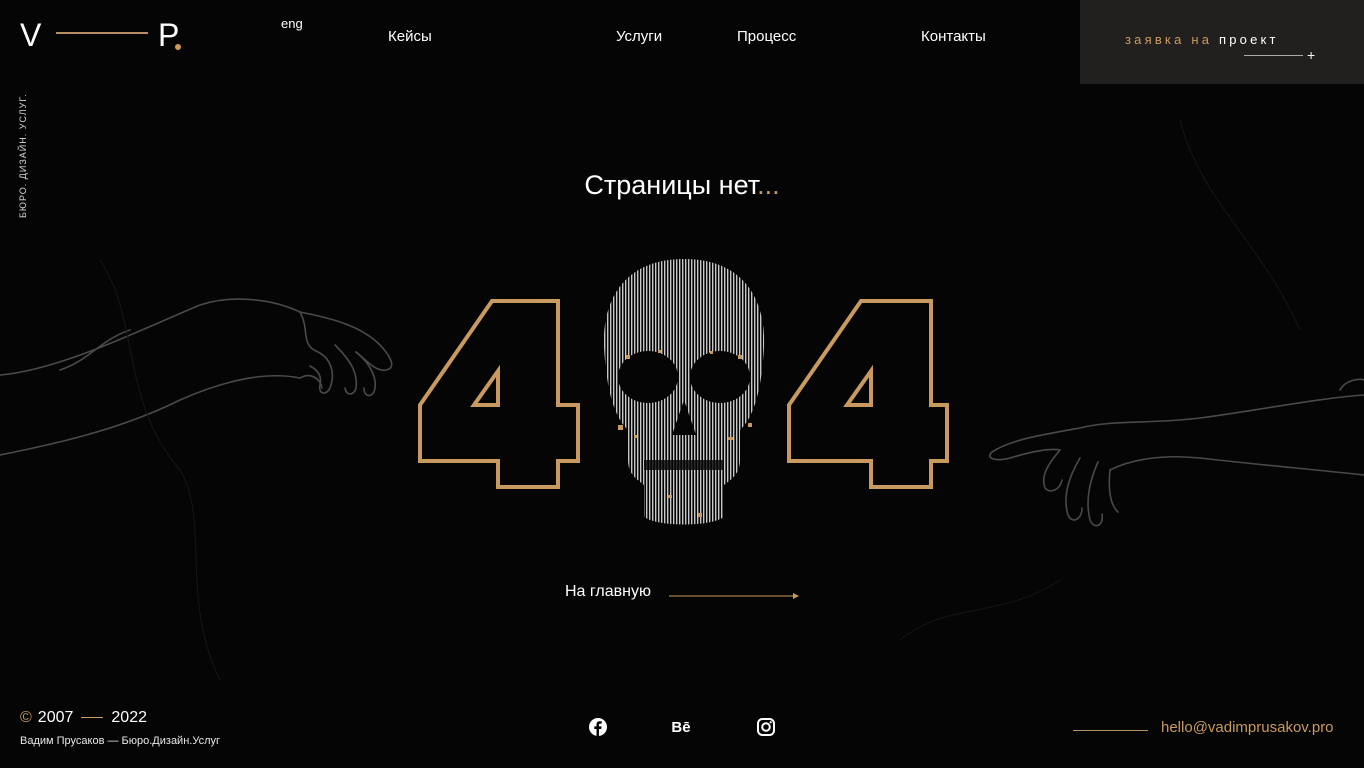  I want to click on logo: V P, so click(102, 35).